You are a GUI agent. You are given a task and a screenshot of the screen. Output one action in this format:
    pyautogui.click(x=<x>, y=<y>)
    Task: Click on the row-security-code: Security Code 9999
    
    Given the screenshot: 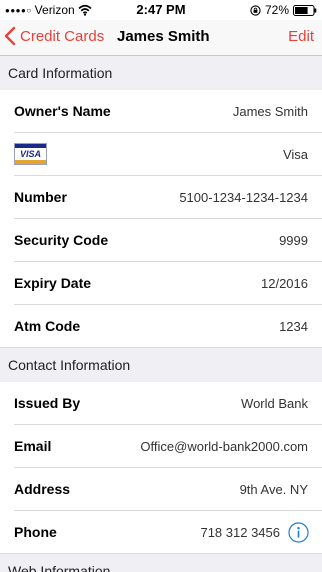 What is the action you would take?
    pyautogui.click(x=161, y=240)
    